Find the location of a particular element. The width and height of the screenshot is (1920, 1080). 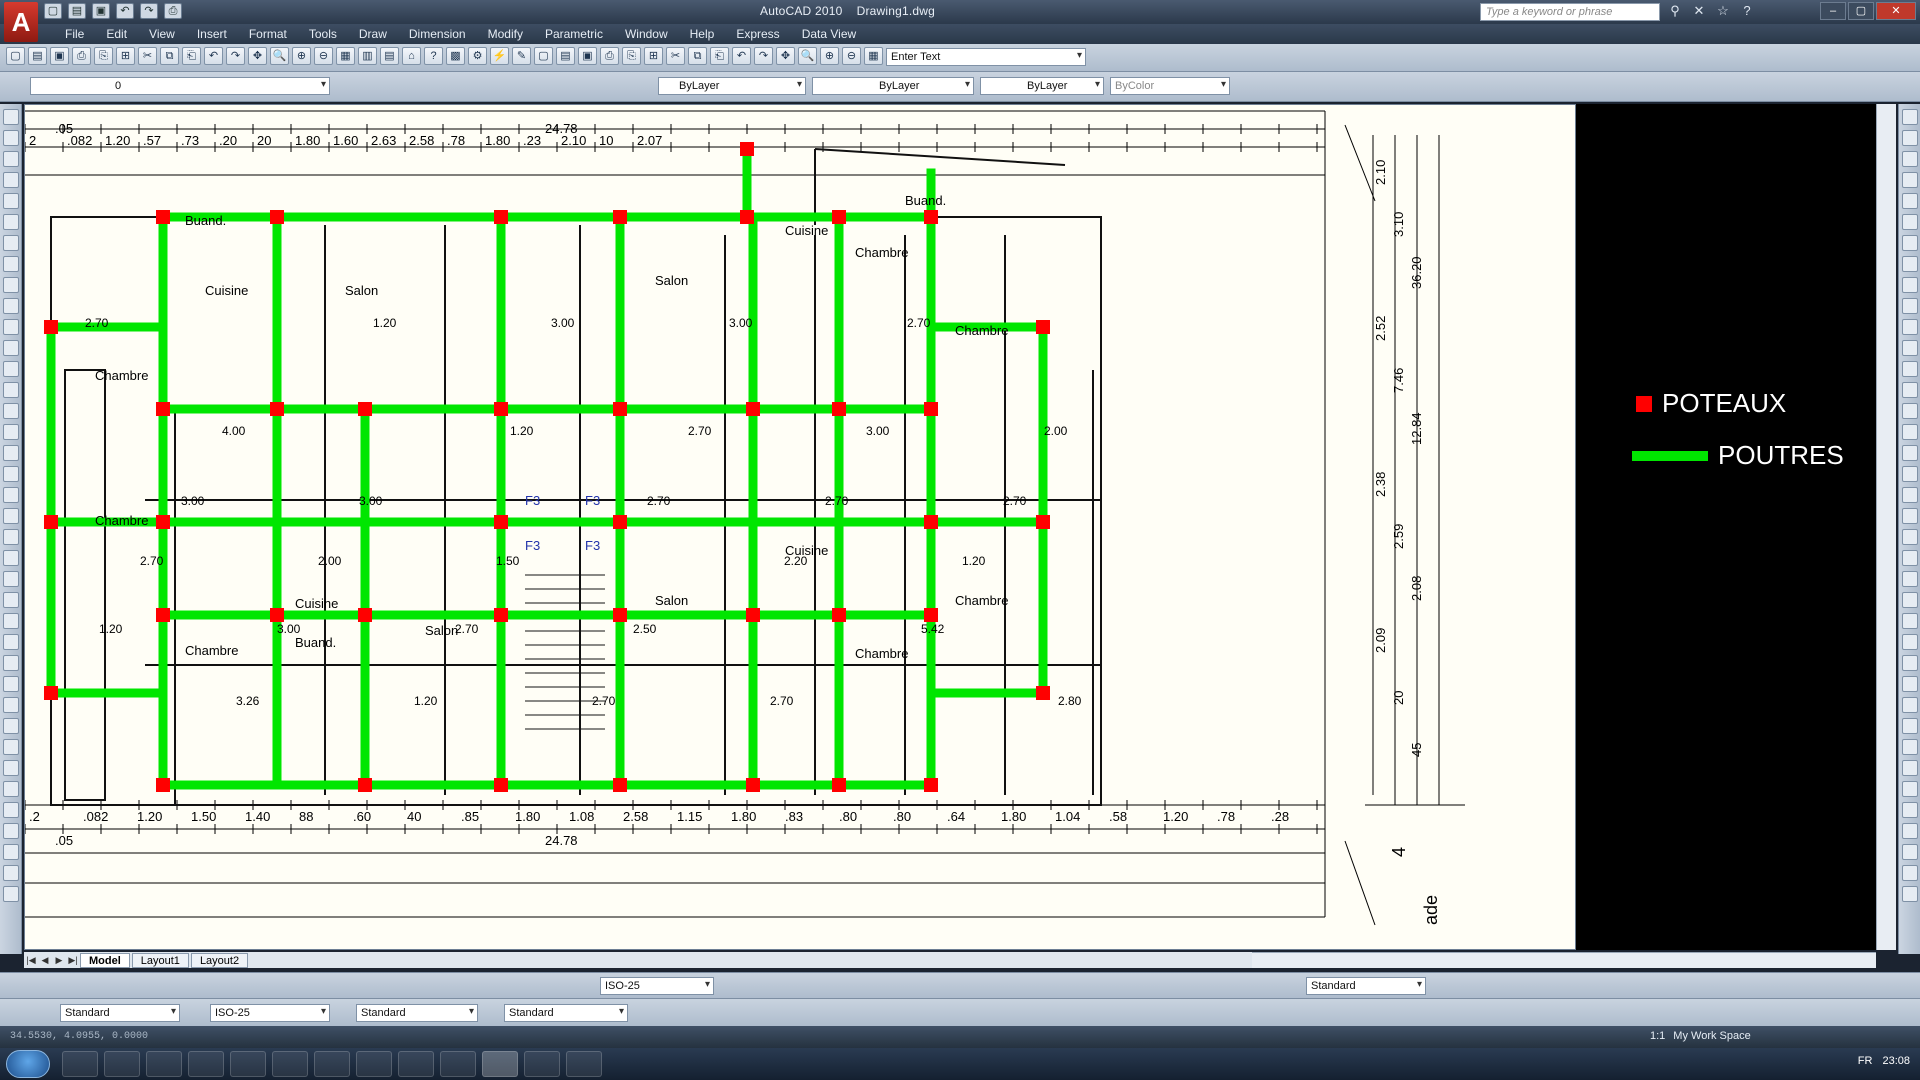

toolbar-tool-icon: ✂ is located at coordinates (147, 56).